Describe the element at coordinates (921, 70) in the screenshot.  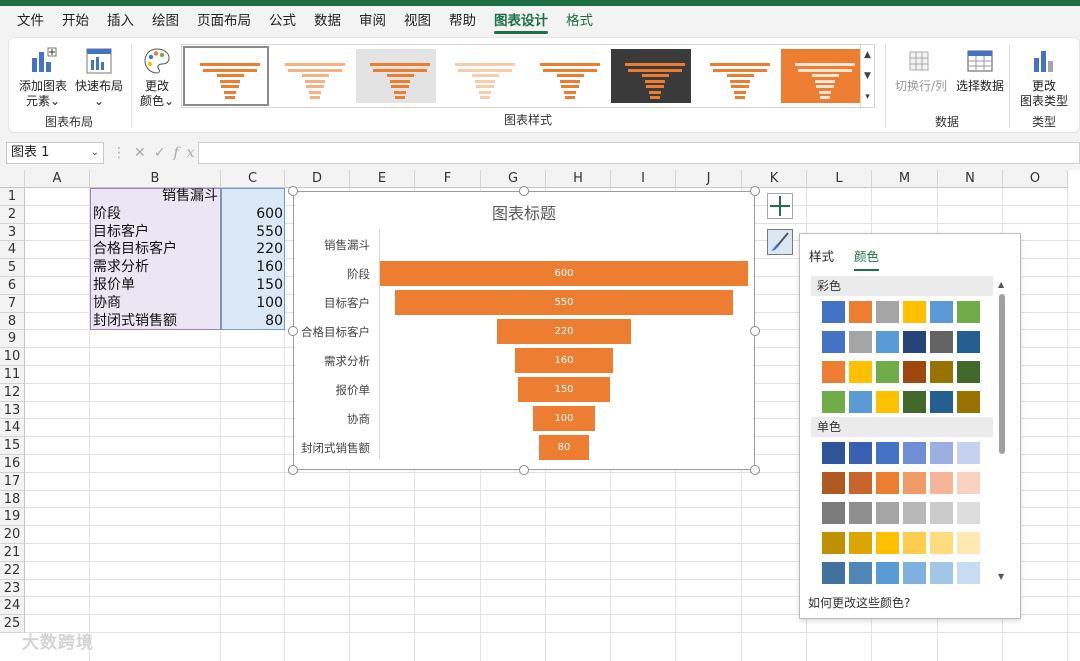
I see `switch-row-column-button: 切换行/列` at that location.